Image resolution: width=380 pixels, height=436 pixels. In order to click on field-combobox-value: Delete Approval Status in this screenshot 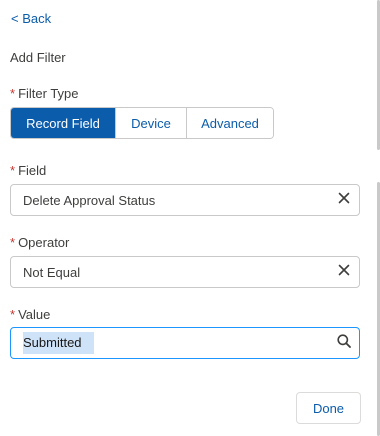, I will do `click(89, 200)`.